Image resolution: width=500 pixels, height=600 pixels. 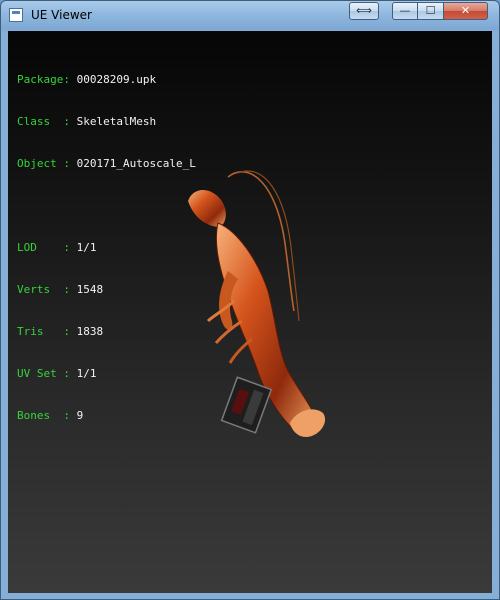 I want to click on object-label: Object :, so click(x=47, y=163).